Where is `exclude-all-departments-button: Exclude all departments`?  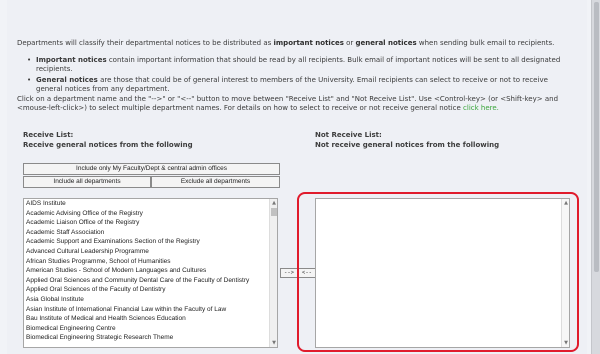 exclude-all-departments-button: Exclude all departments is located at coordinates (215, 182).